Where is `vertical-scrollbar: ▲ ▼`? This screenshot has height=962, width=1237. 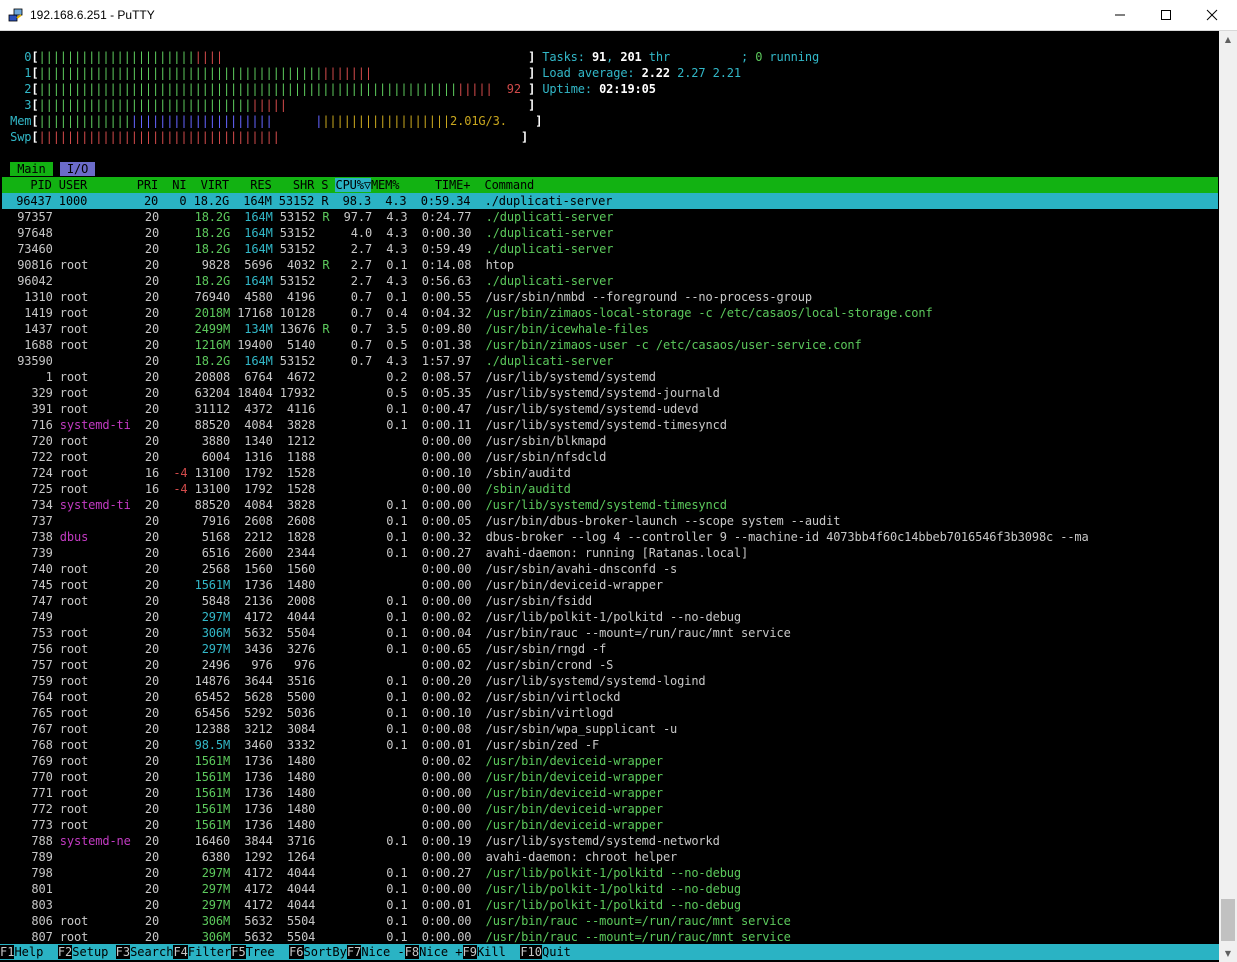 vertical-scrollbar: ▲ ▼ is located at coordinates (1228, 496).